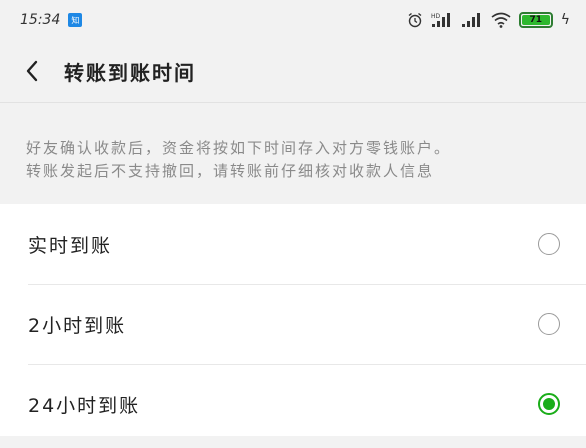 The height and width of the screenshot is (448, 586). Describe the element at coordinates (565, 20) in the screenshot. I see `charging-icon: ϟ` at that location.